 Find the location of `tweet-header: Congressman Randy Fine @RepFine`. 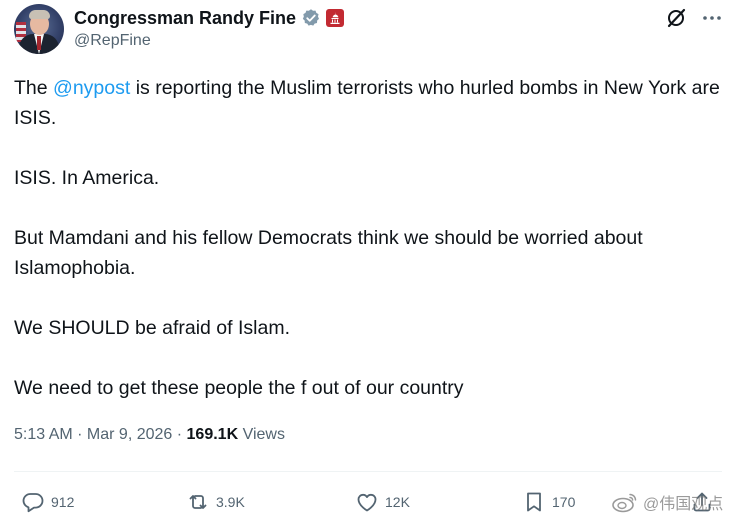

tweet-header: Congressman Randy Fine @RepFine is located at coordinates (374, 30).